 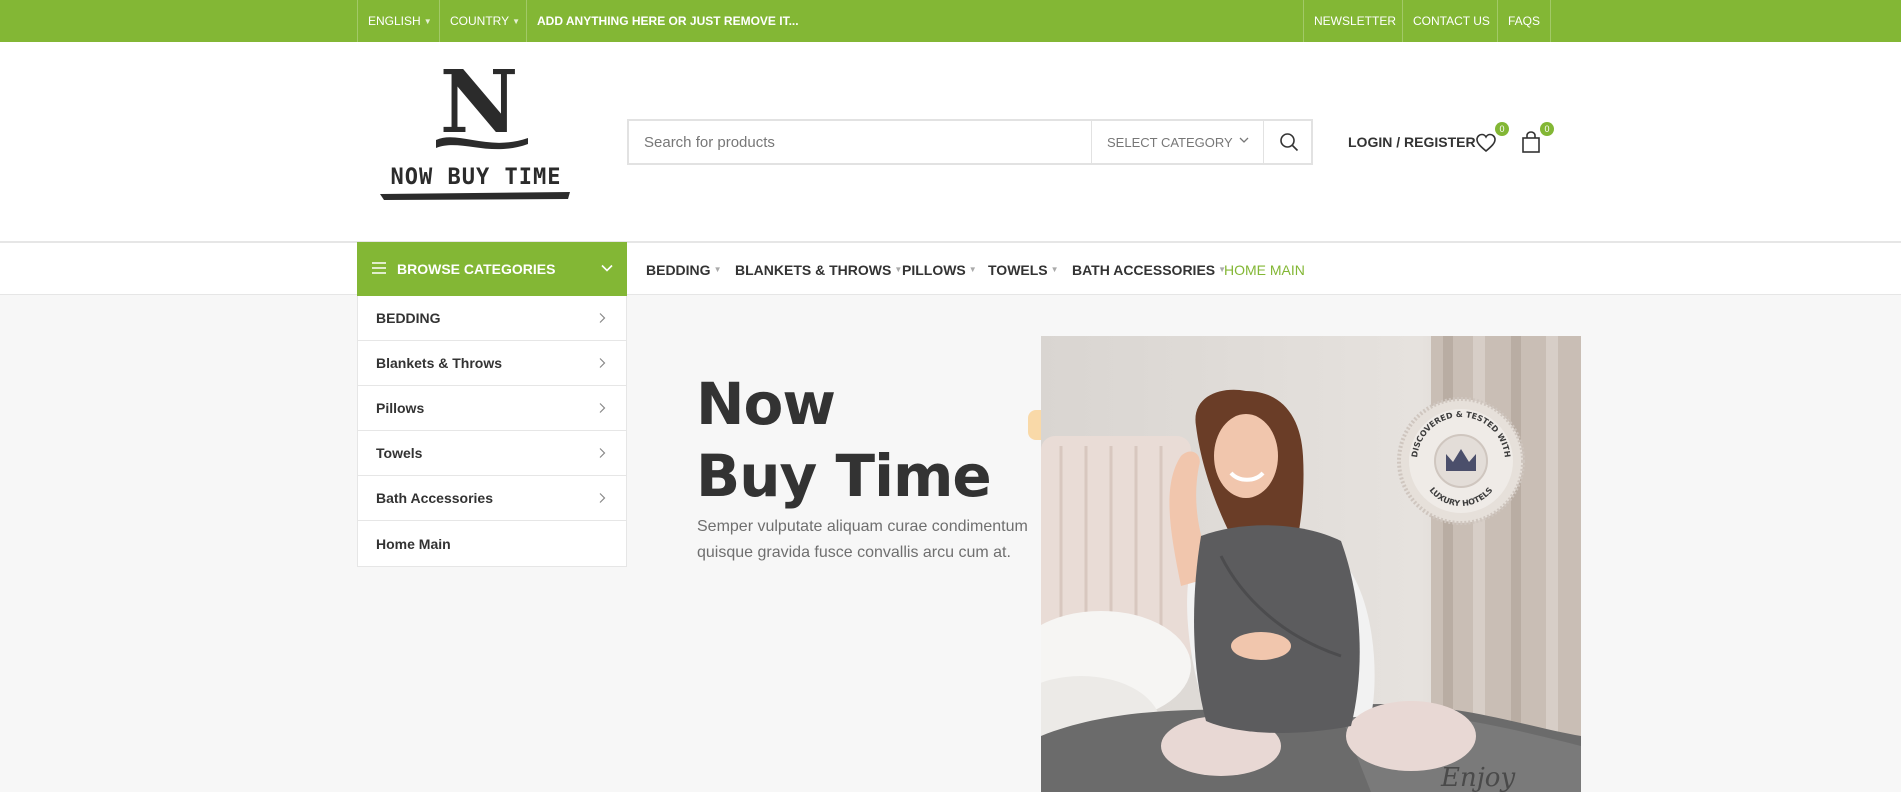 I want to click on sidebar-item-pillows: Pillows, so click(x=492, y=408).